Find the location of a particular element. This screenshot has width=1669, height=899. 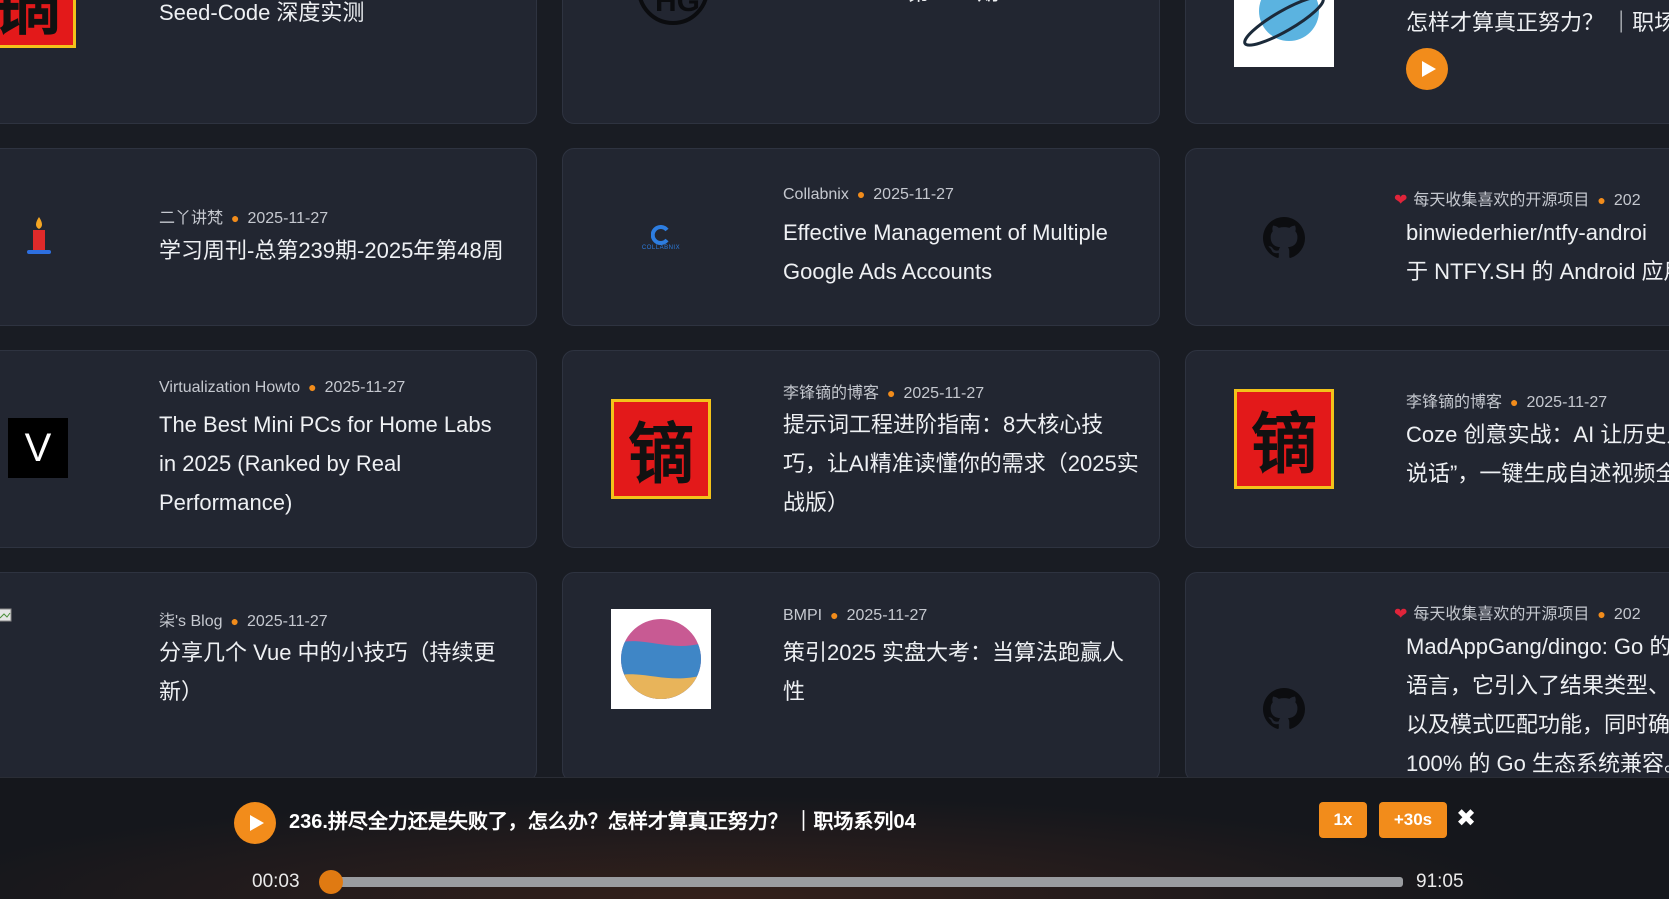

article-source: Virtualization Howto is located at coordinates (229, 387).